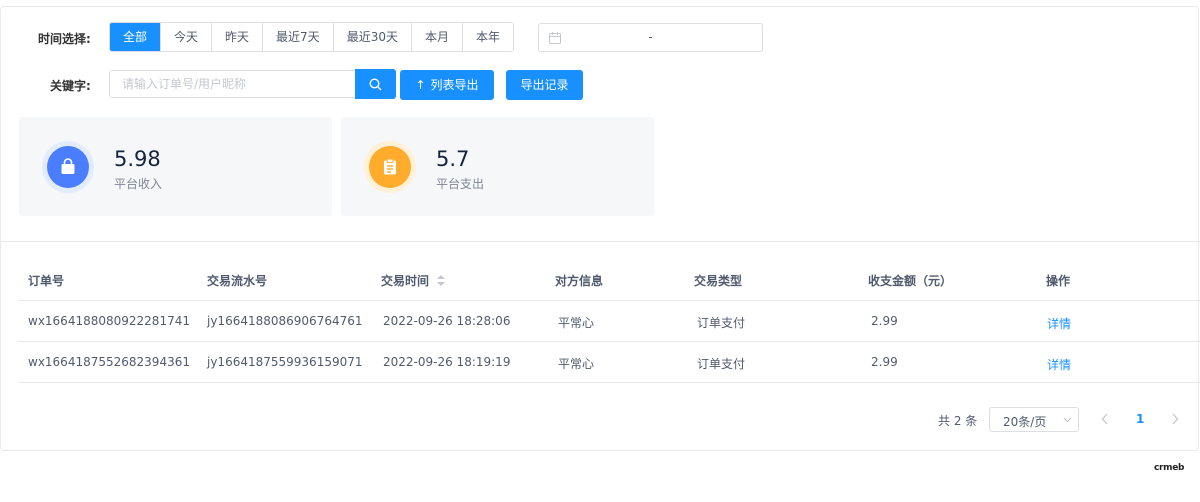 The width and height of the screenshot is (1200, 502). Describe the element at coordinates (371, 37) in the screenshot. I see `time-option-last-30-days: 最近30天` at that location.